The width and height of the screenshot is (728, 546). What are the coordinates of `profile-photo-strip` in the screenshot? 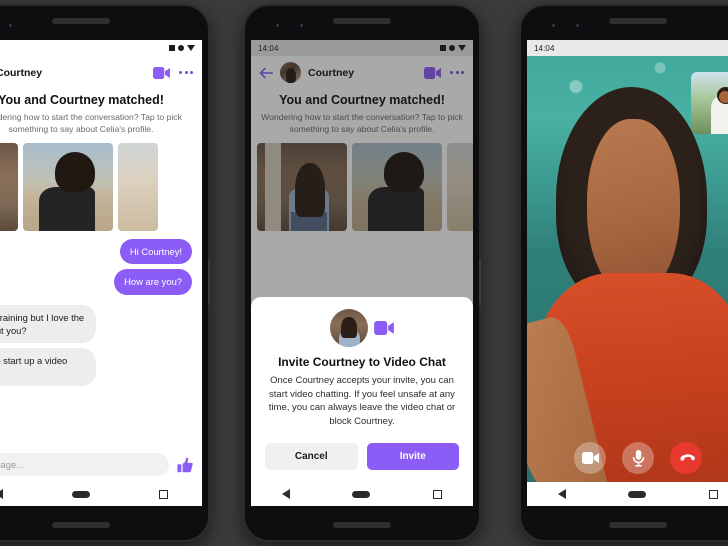 It's located at (101, 183).